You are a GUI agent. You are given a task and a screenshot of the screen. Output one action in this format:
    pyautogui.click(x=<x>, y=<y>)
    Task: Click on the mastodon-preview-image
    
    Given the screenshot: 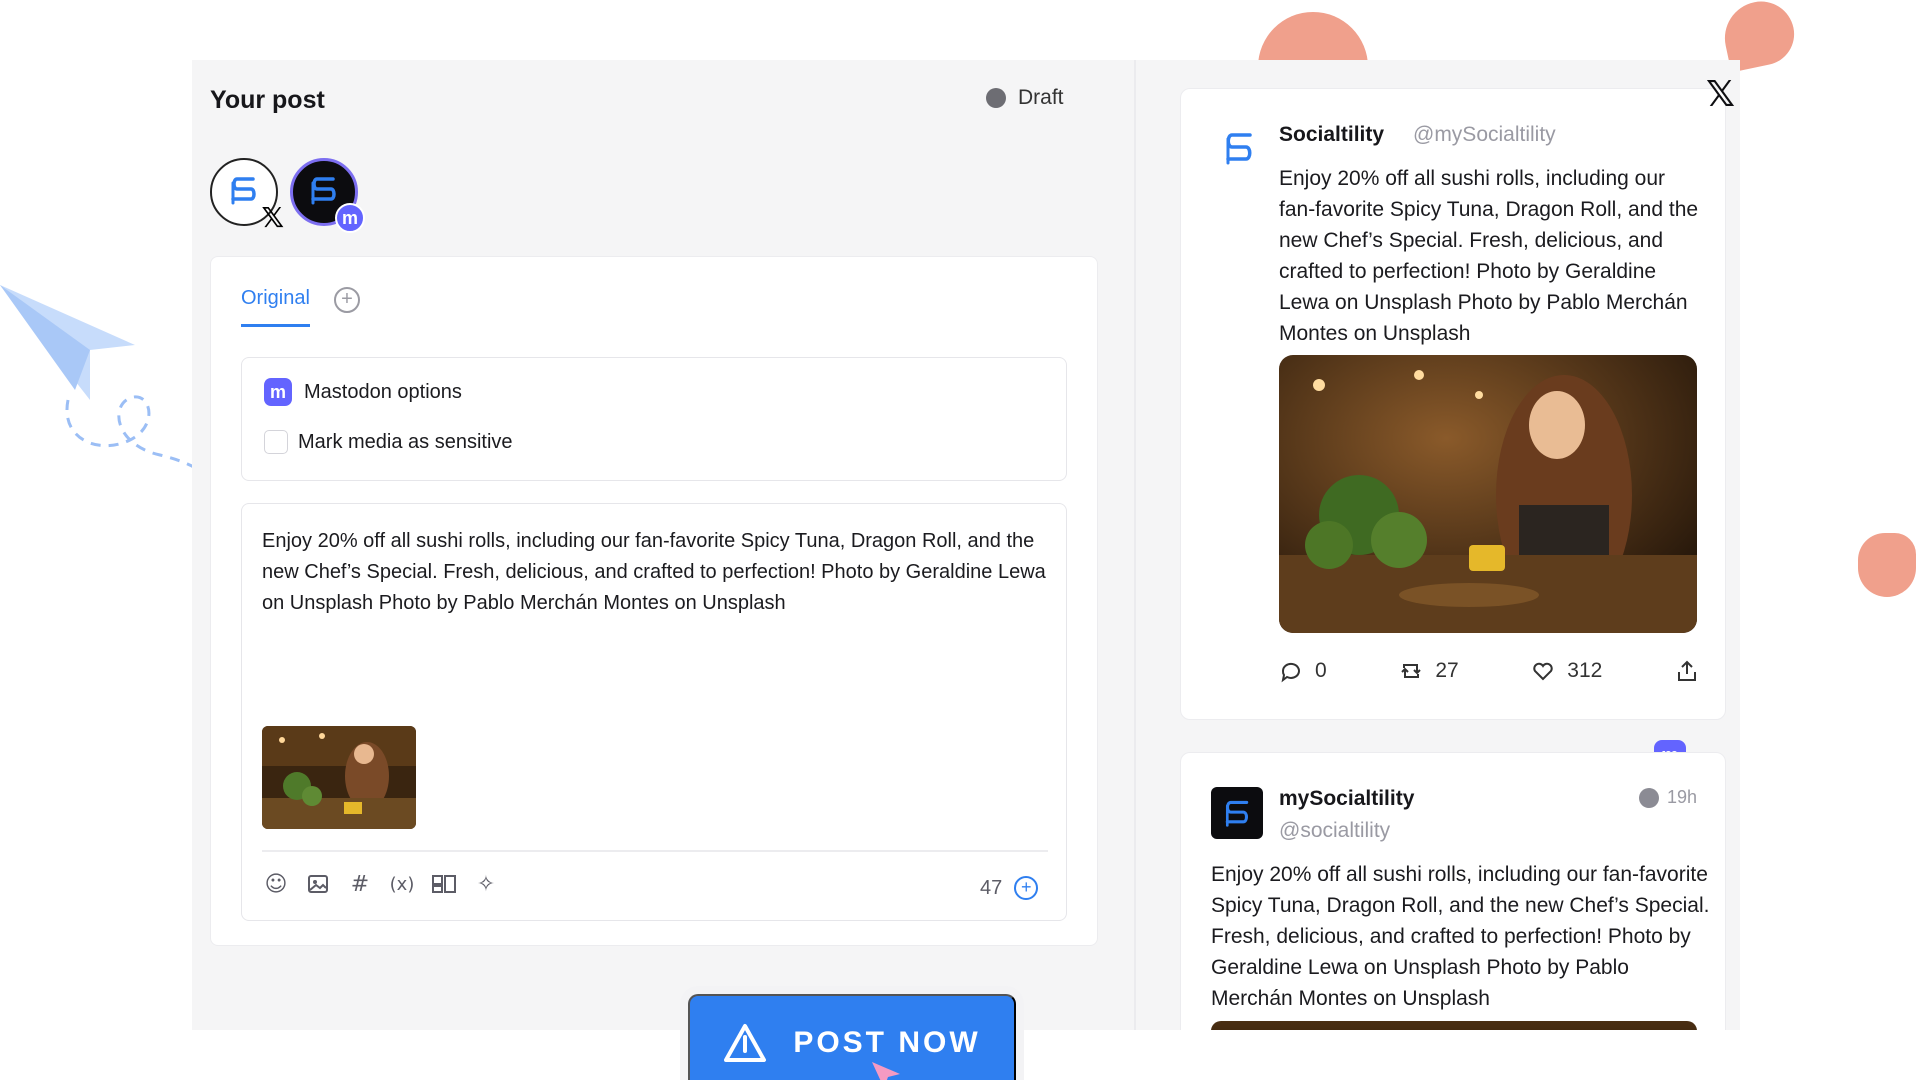 What is the action you would take?
    pyautogui.click(x=1454, y=1025)
    